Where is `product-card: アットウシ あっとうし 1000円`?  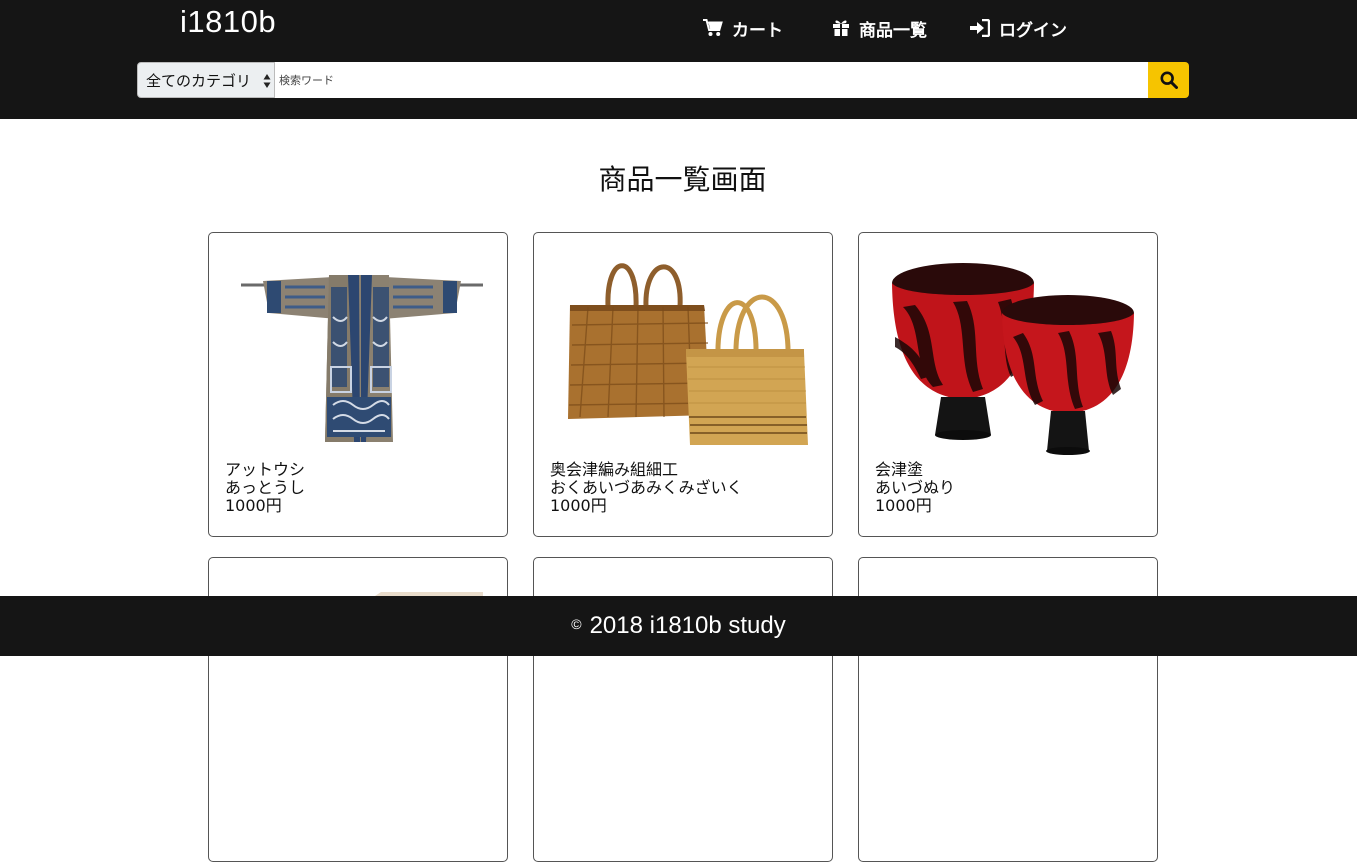 product-card: アットウシ あっとうし 1000円 is located at coordinates (358, 384).